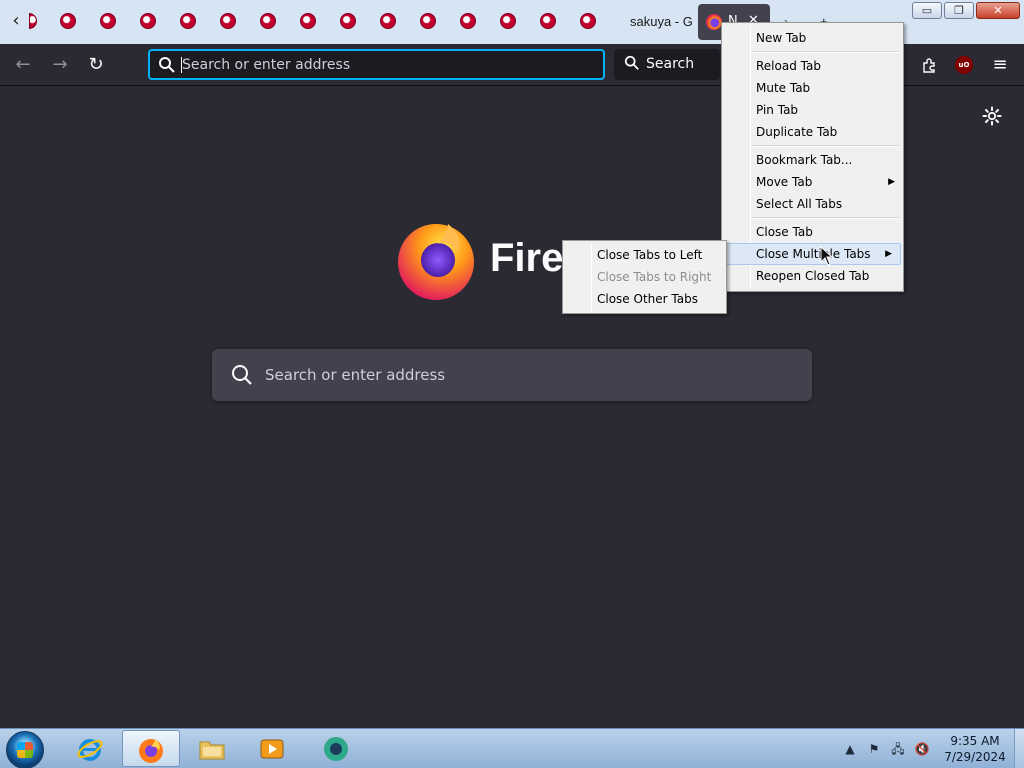  Describe the element at coordinates (661, 21) in the screenshot. I see `tab-title: sakuya - G` at that location.